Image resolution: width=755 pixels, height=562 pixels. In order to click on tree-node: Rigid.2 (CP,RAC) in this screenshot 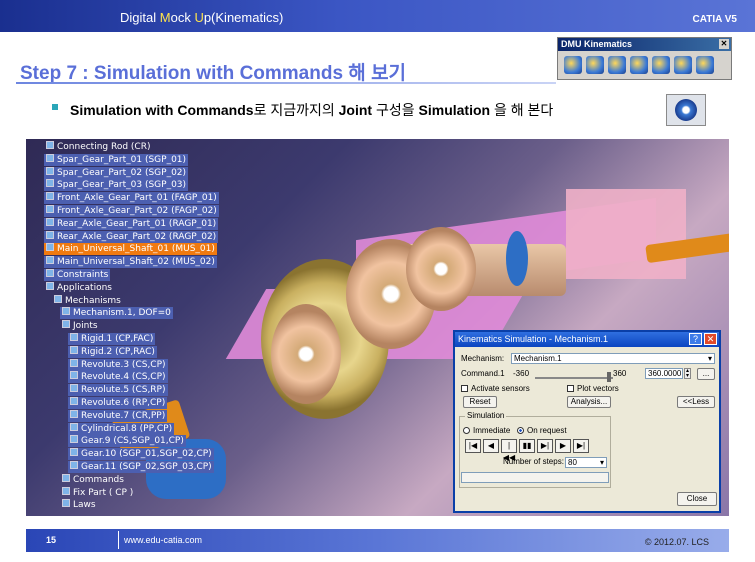, I will do `click(112, 351)`.